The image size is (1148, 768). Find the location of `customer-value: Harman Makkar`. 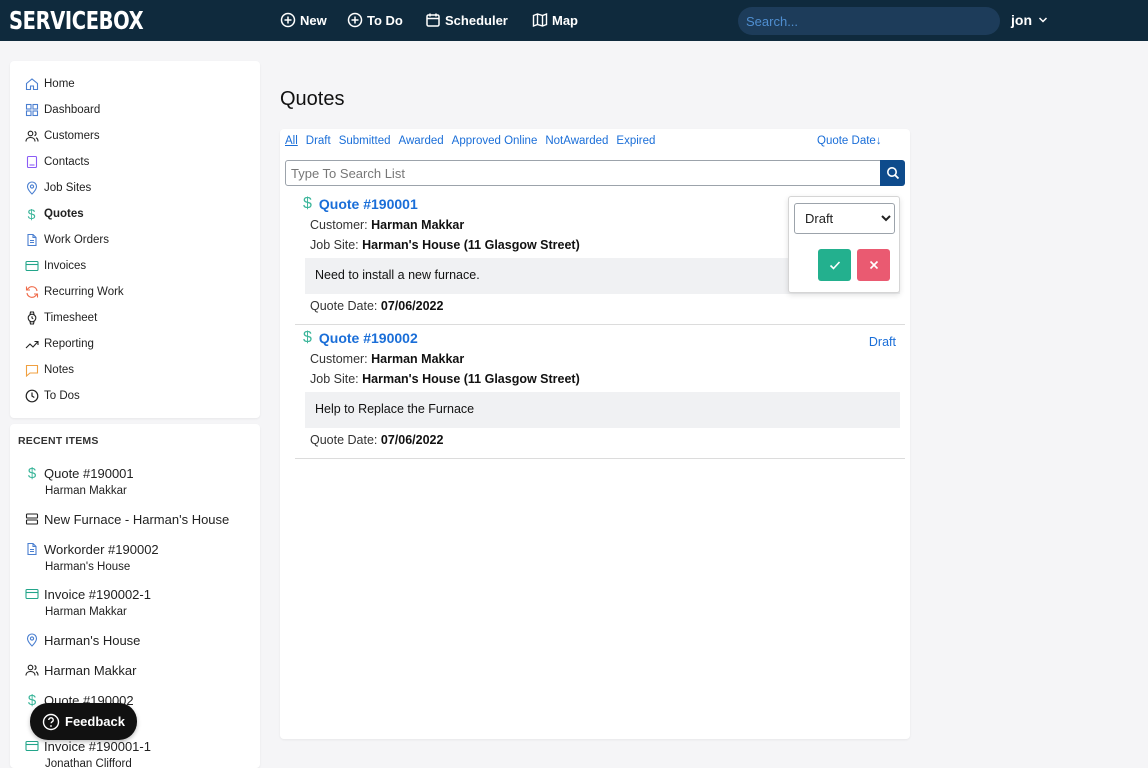

customer-value: Harman Makkar is located at coordinates (418, 359).